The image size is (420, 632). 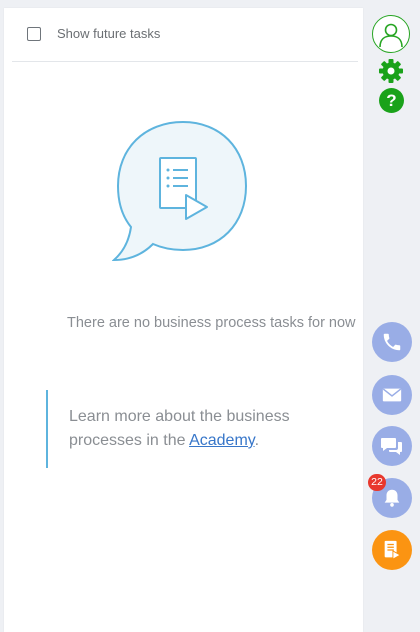 What do you see at coordinates (180, 191) in the screenshot?
I see `process-bubble-icon` at bounding box center [180, 191].